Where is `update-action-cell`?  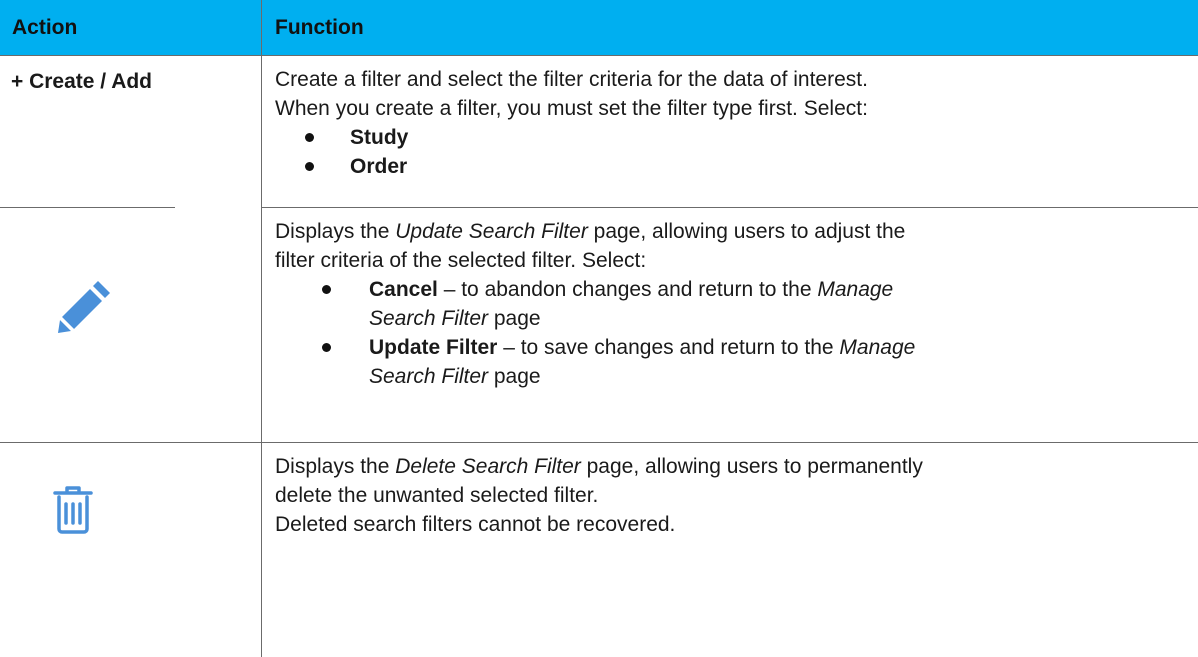 update-action-cell is located at coordinates (130, 325).